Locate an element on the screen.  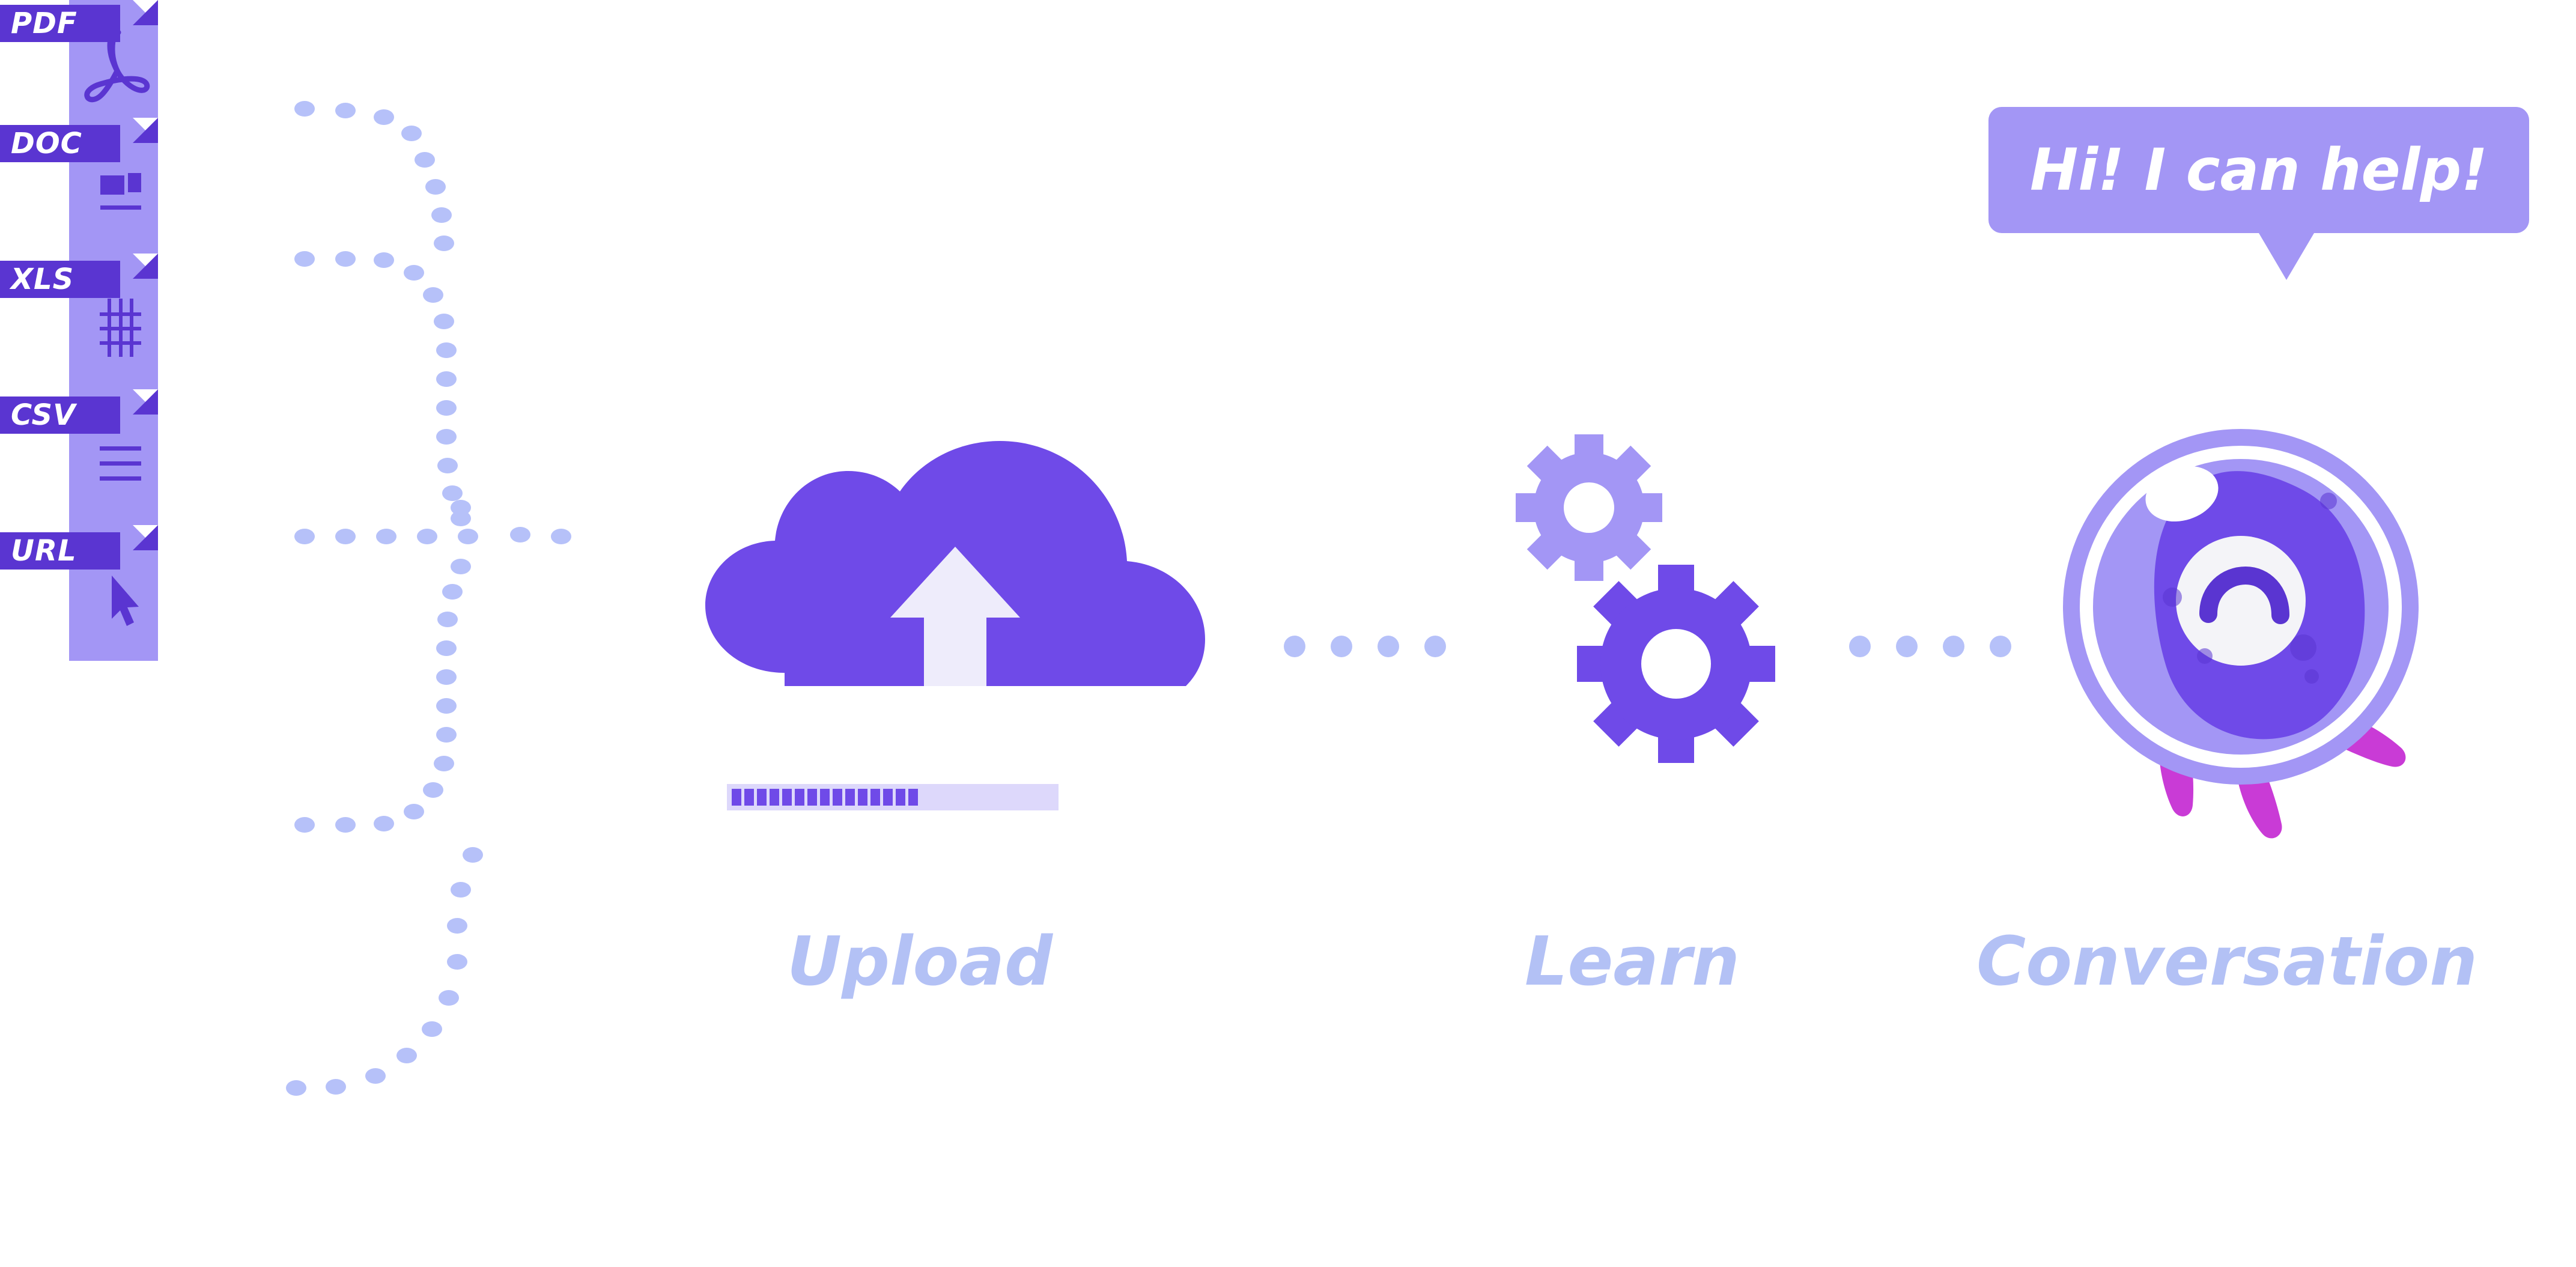
upload-progress-fill is located at coordinates (825, 797).